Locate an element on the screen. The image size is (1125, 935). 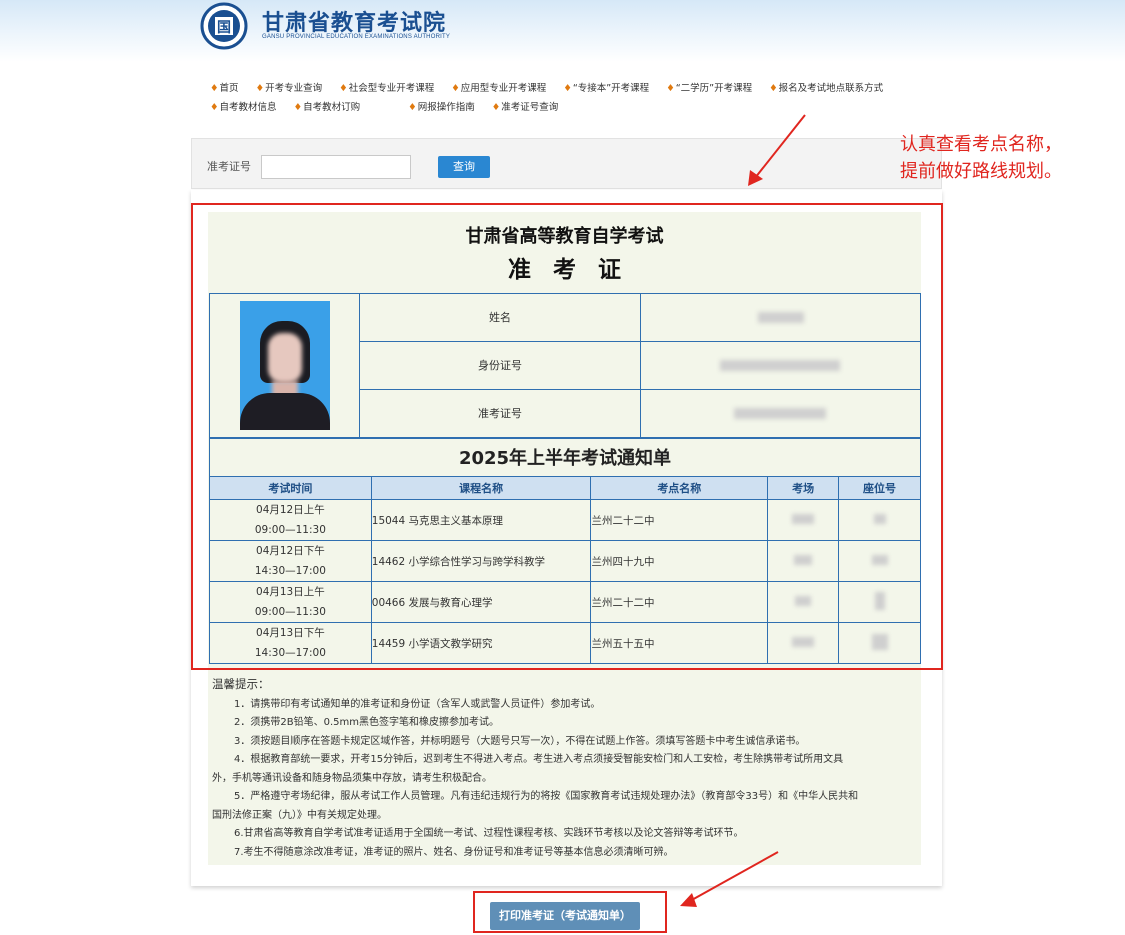
nav-item-second-degree: ♦“二学历”开考课程 is located at coordinates (712, 88).